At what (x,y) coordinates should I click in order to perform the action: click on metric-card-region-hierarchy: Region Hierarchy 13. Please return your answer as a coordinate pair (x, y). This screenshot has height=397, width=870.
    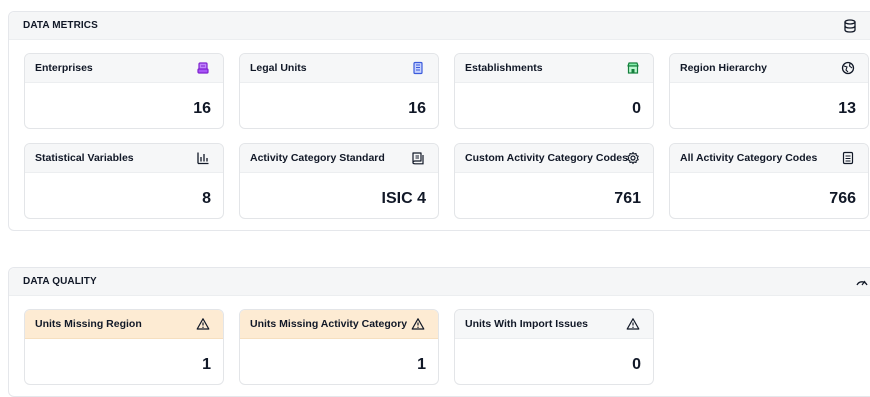
    Looking at the image, I should click on (769, 91).